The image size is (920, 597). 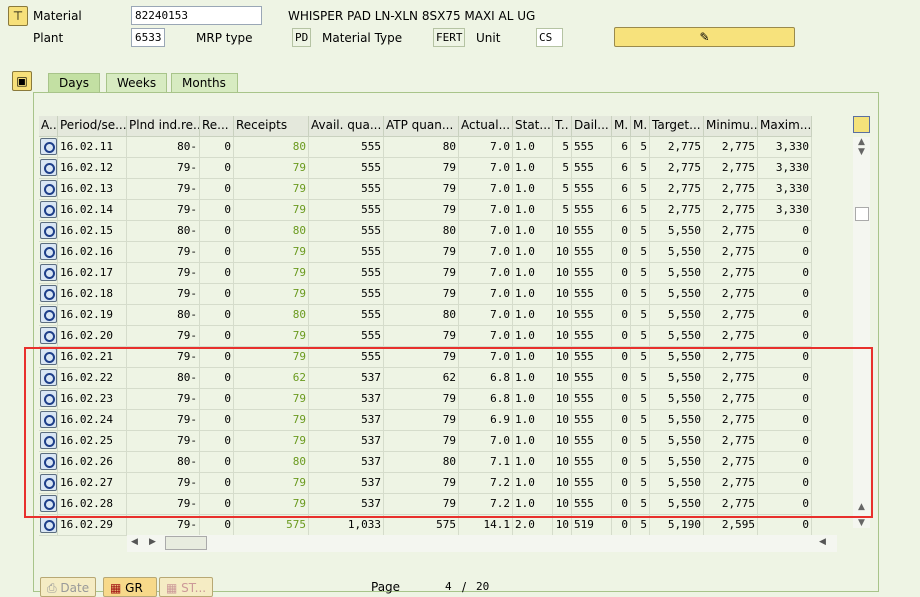 What do you see at coordinates (92, 315) in the screenshot?
I see `table-cell: 16.02.19` at bounding box center [92, 315].